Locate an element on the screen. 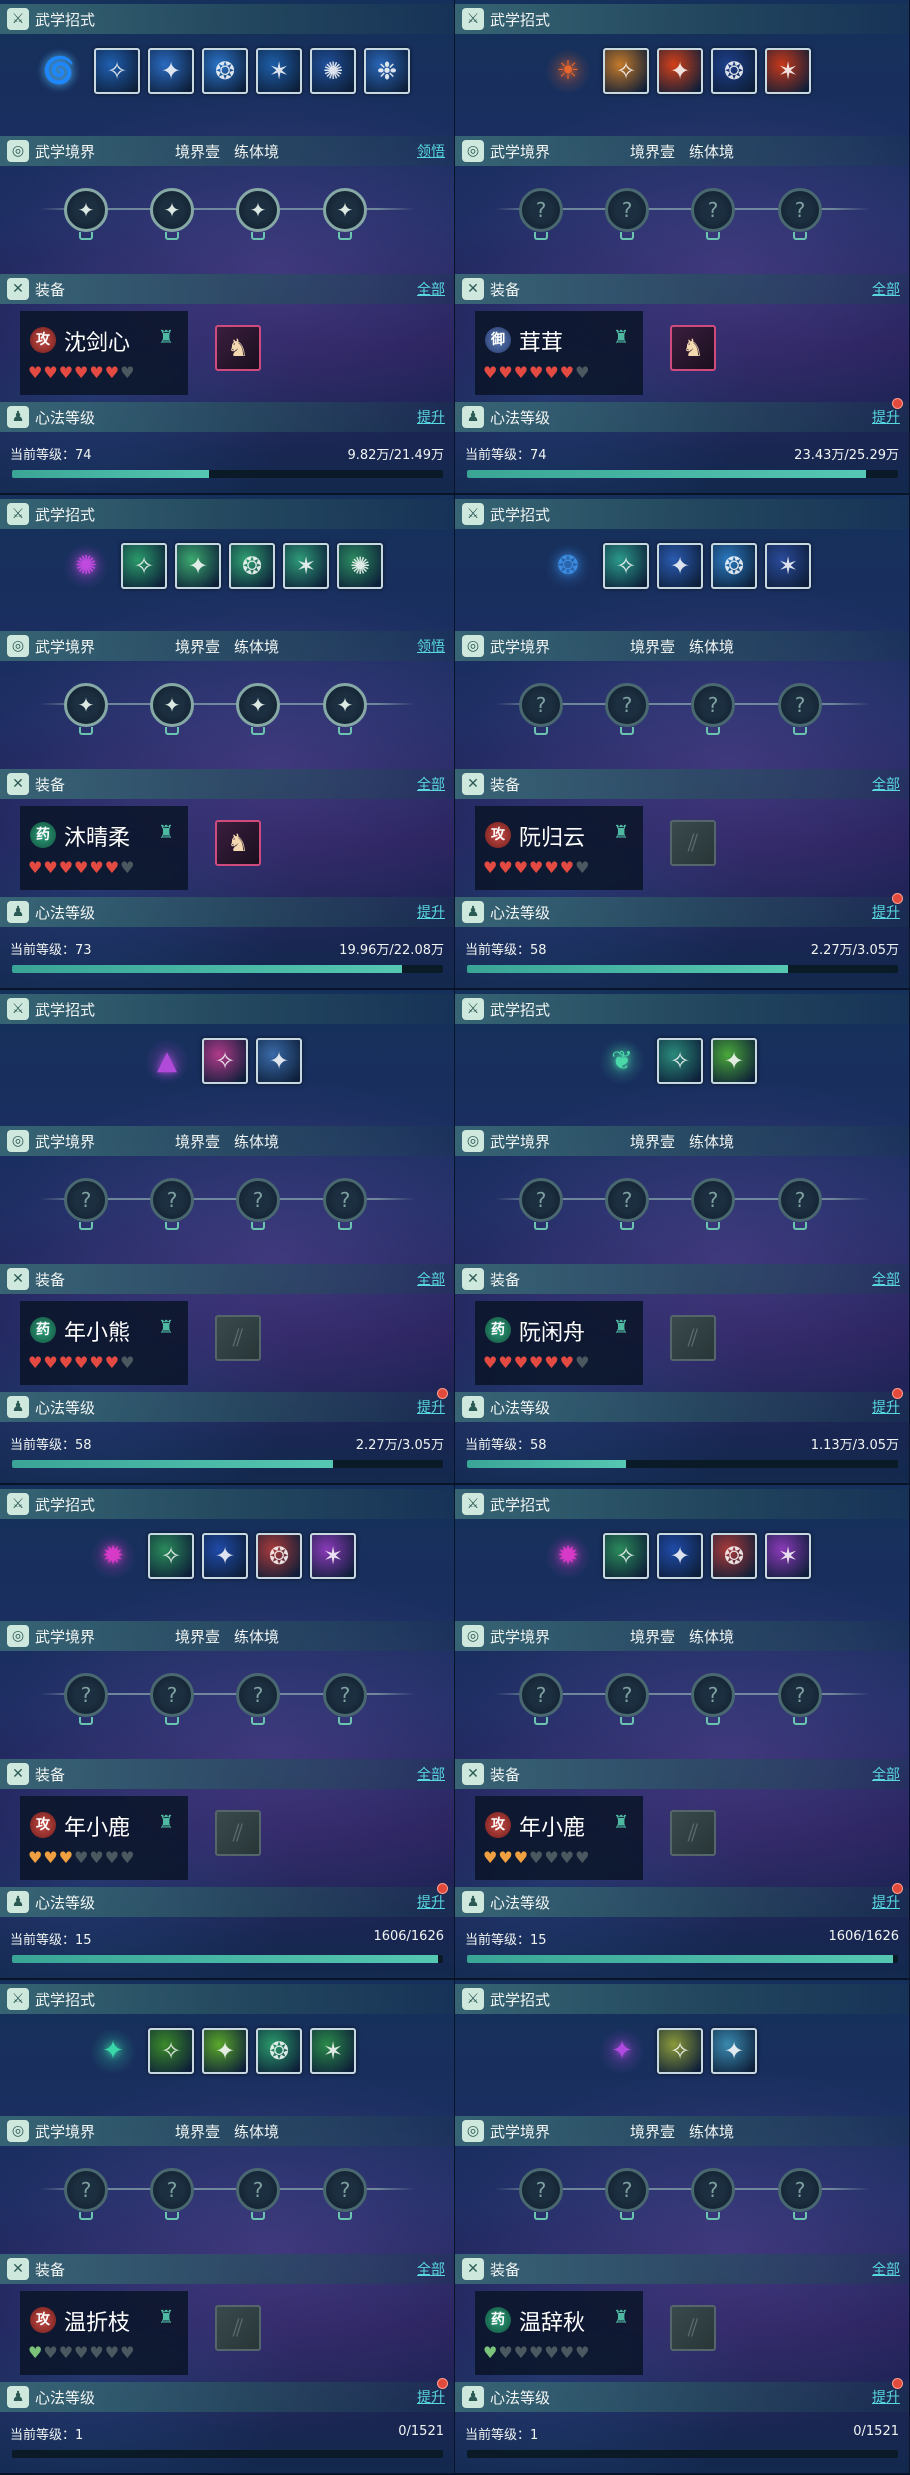 The height and width of the screenshot is (2475, 910). character-panel: 攻阮归云 ♜ ♥♥♥♥♥♥♥ is located at coordinates (559, 848).